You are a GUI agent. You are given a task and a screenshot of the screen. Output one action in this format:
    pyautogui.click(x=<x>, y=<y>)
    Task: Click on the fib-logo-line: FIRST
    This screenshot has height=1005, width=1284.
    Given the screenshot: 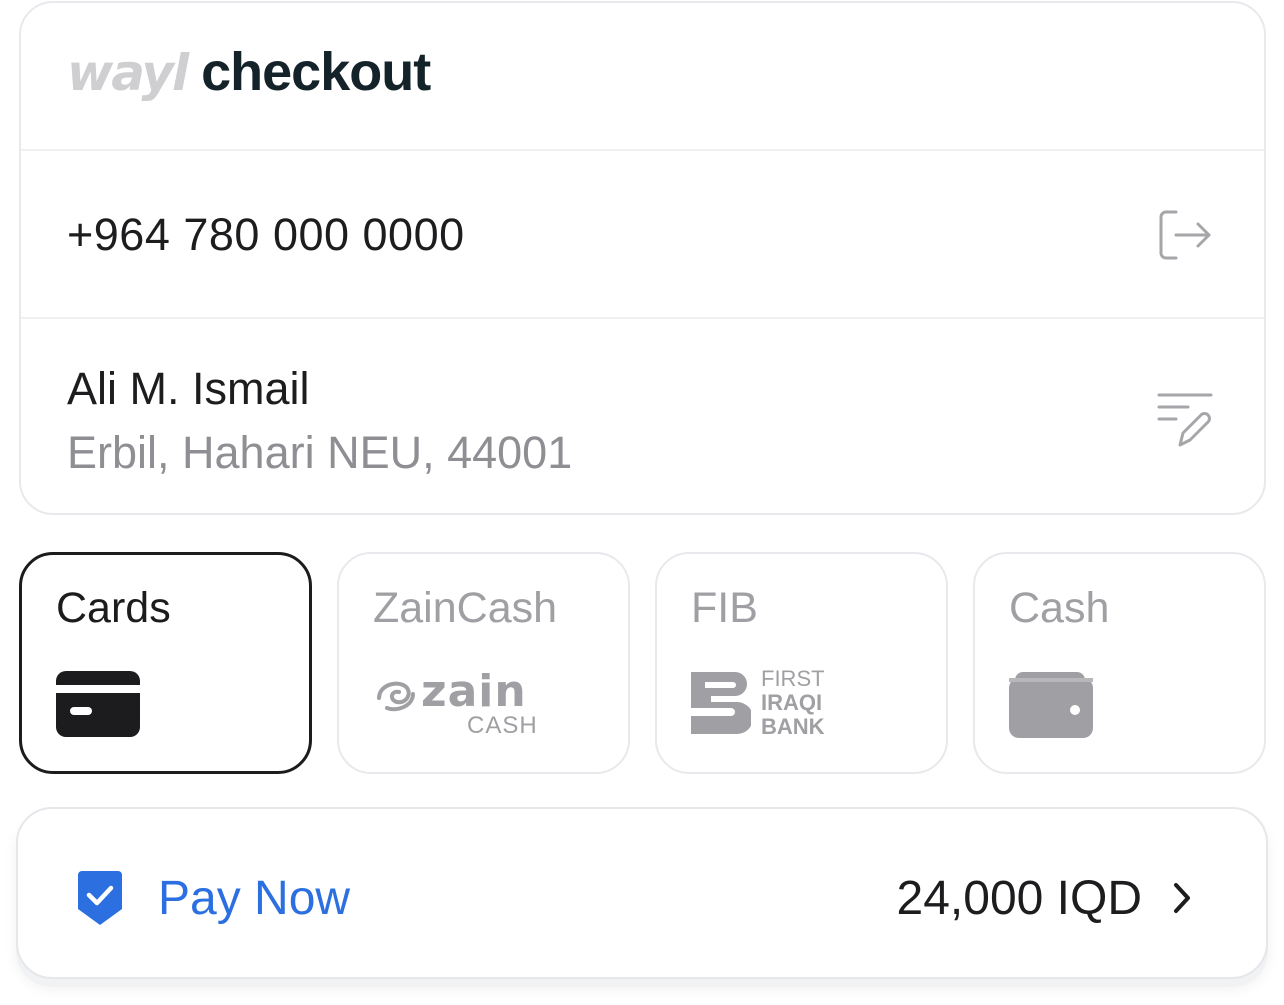 What is the action you would take?
    pyautogui.click(x=793, y=678)
    